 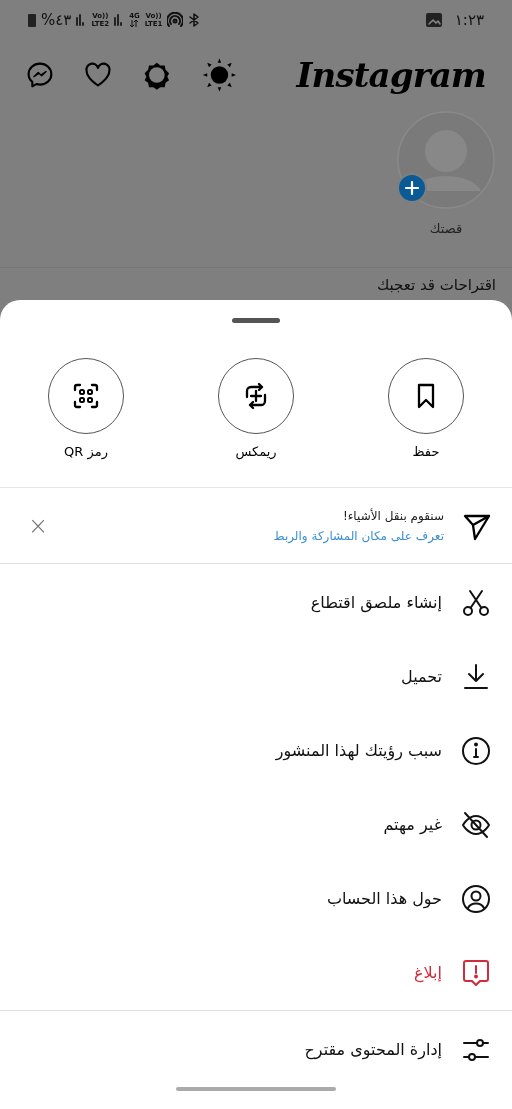 I want to click on menu-item: تحميل, so click(x=256, y=677).